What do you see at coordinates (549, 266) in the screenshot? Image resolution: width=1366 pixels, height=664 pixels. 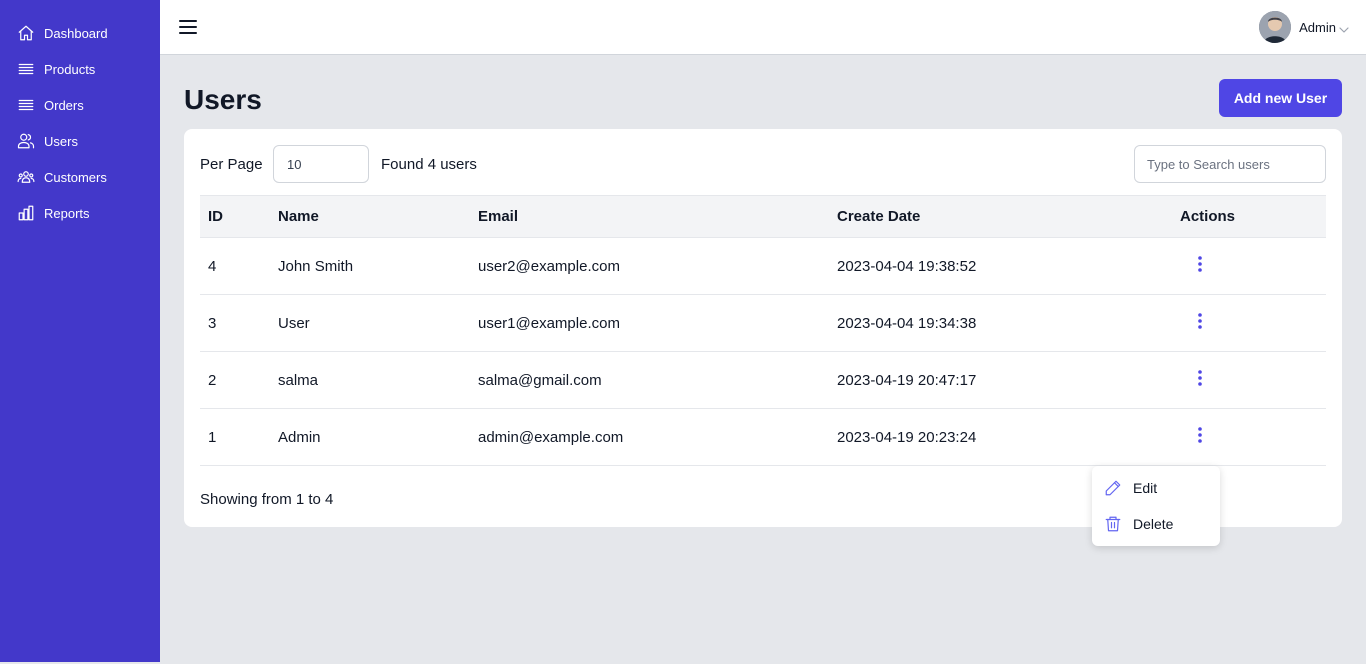 I see `cell-email: user2@example.com` at bounding box center [549, 266].